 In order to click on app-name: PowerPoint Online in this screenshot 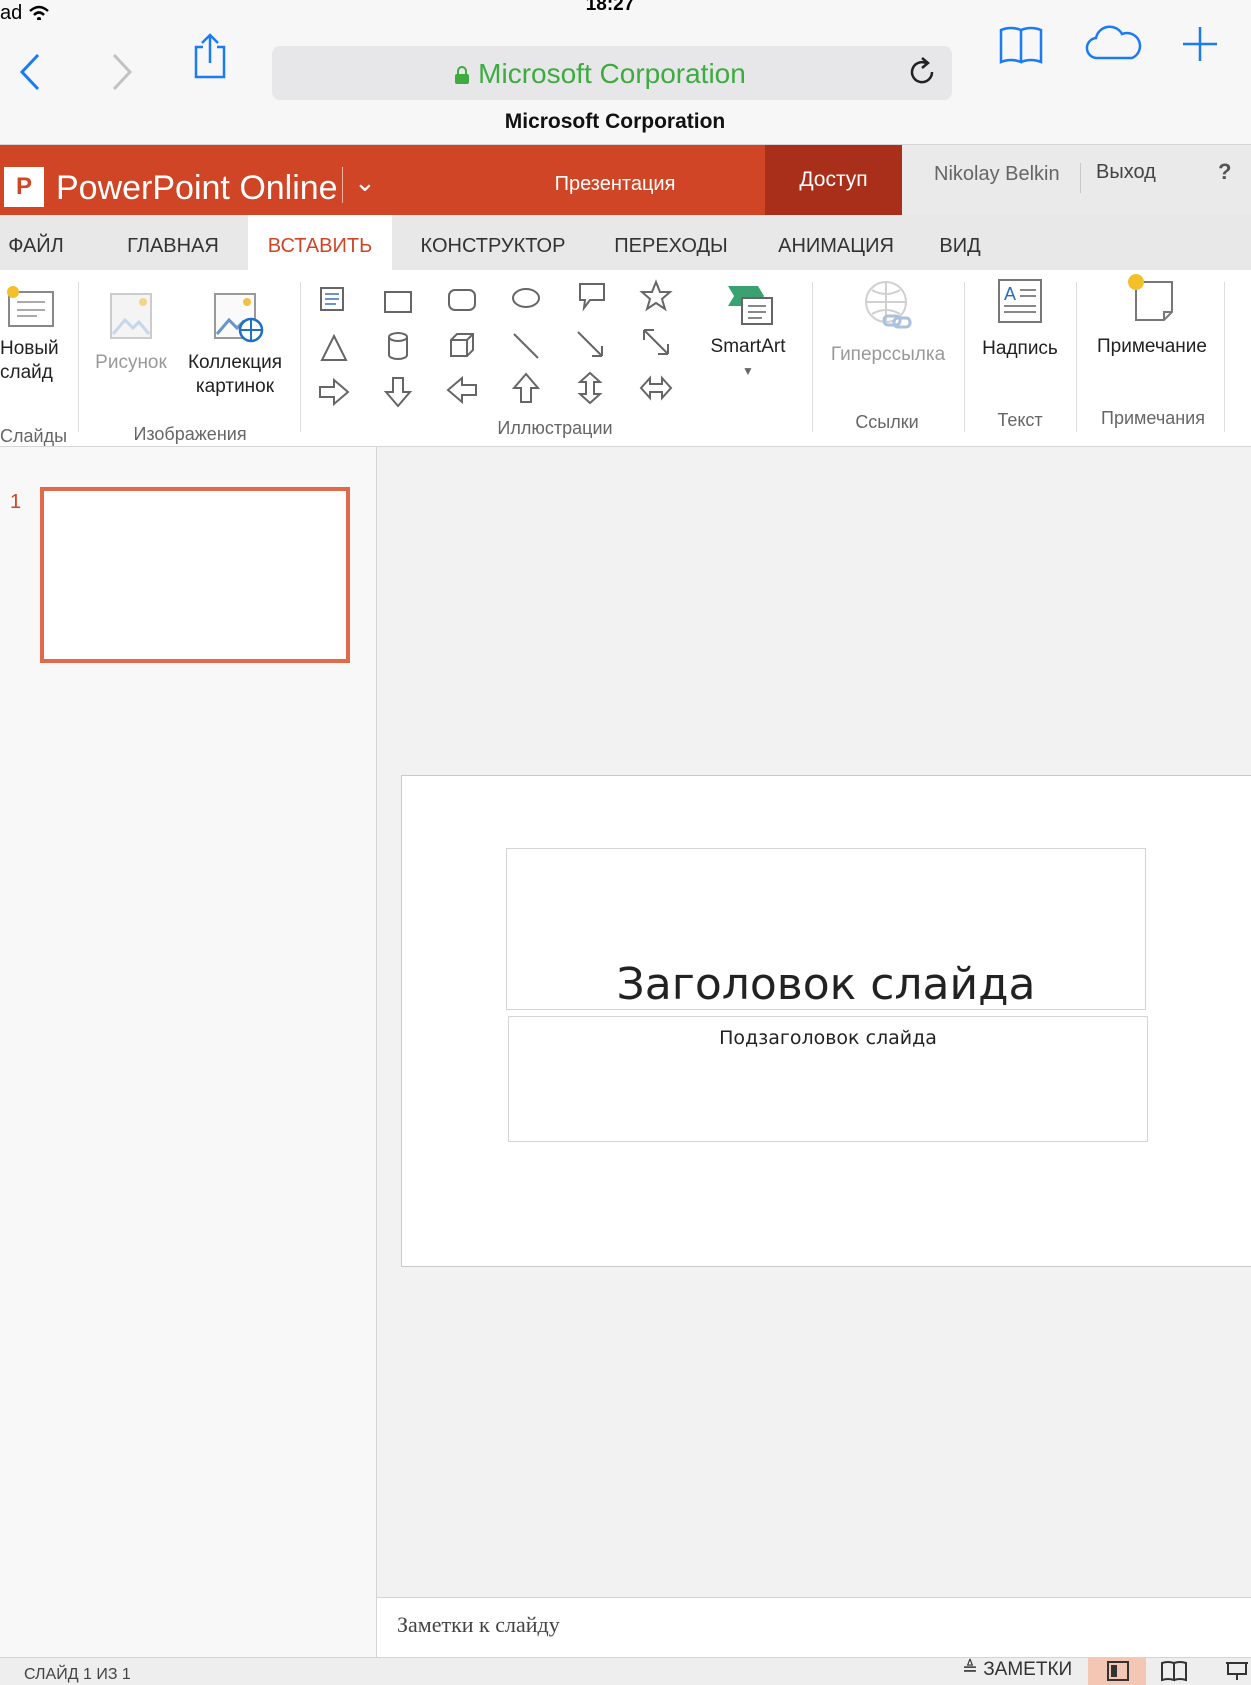, I will do `click(197, 188)`.